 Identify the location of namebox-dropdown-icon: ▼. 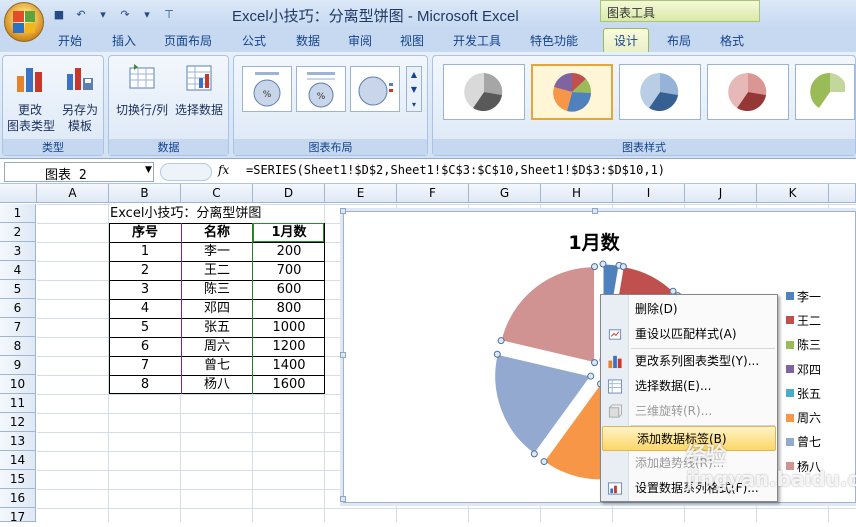
(148, 170).